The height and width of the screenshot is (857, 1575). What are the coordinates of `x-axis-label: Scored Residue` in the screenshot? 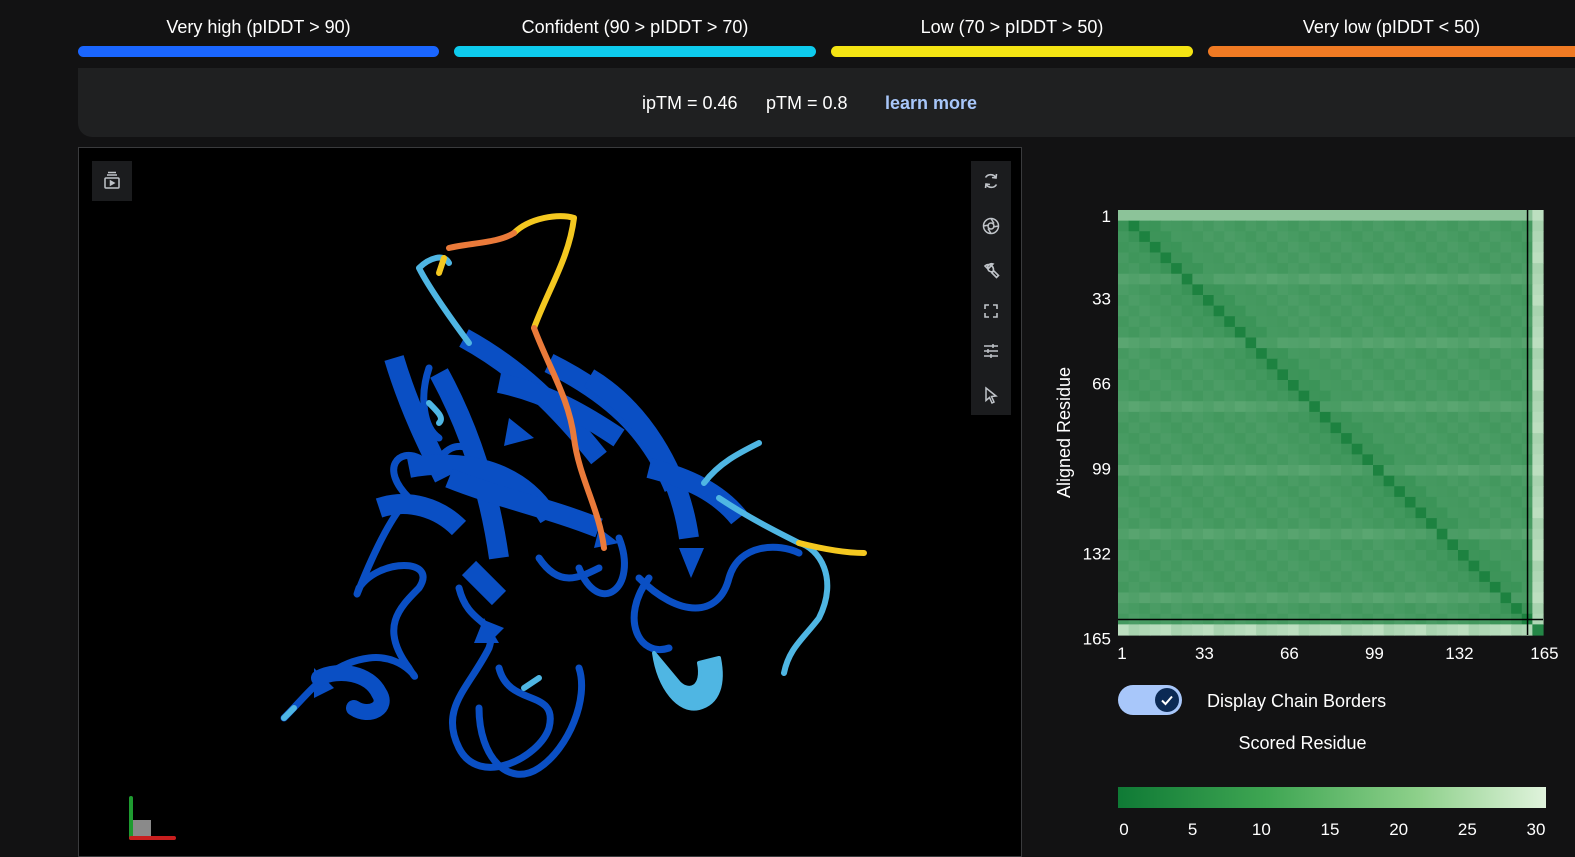 It's located at (1302, 743).